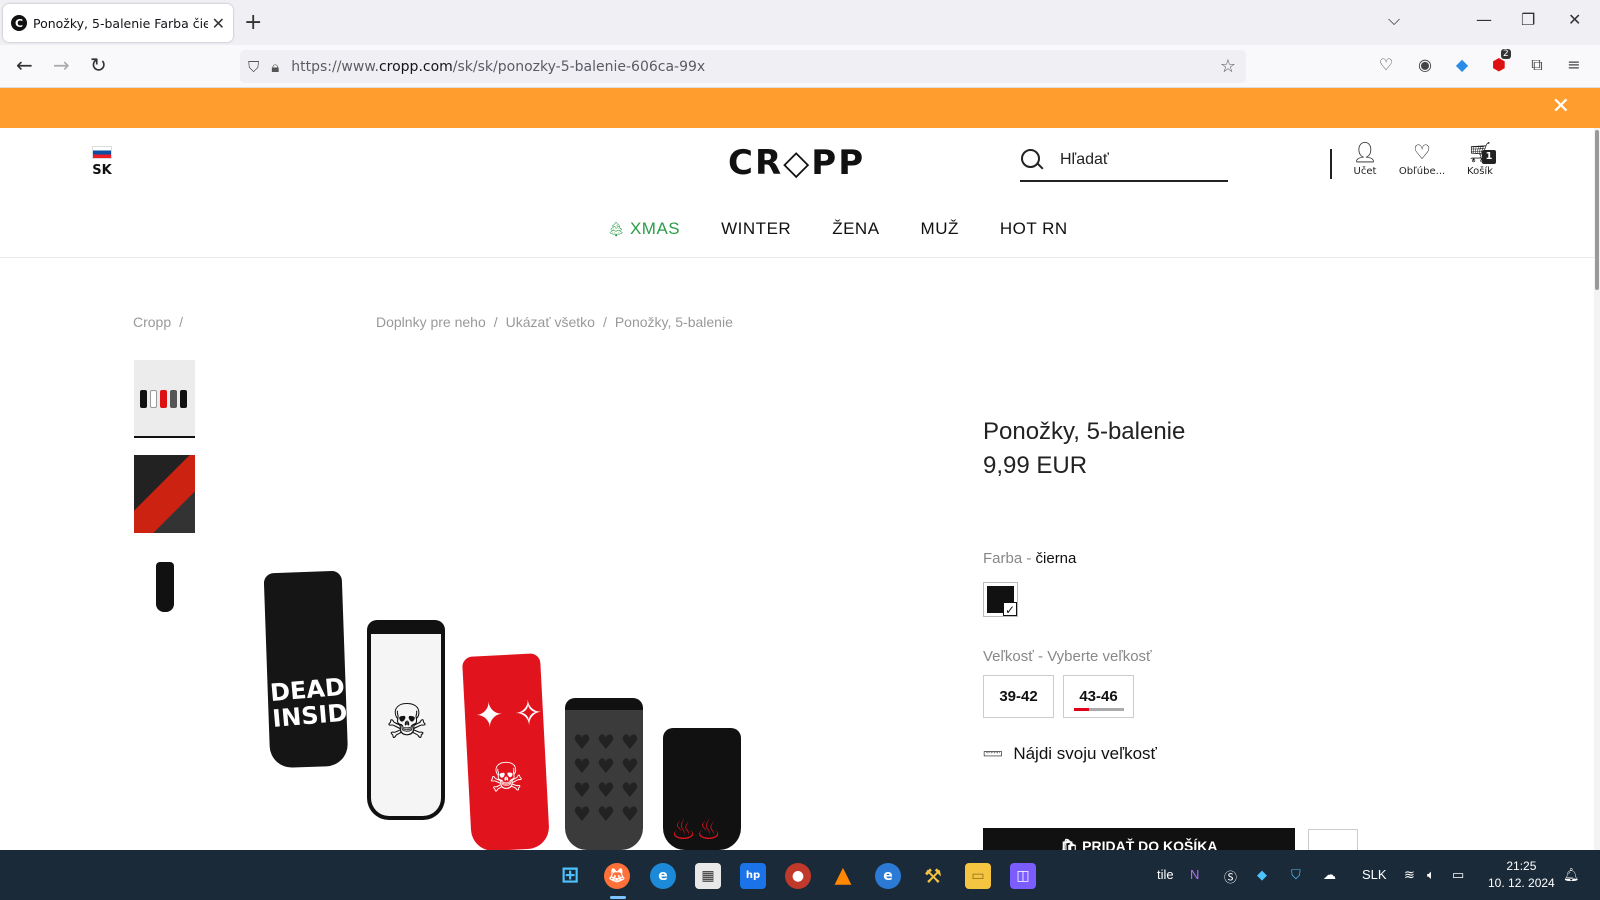 This screenshot has width=1600, height=900. What do you see at coordinates (570, 876) in the screenshot?
I see `windows-start-icon: ⊞` at bounding box center [570, 876].